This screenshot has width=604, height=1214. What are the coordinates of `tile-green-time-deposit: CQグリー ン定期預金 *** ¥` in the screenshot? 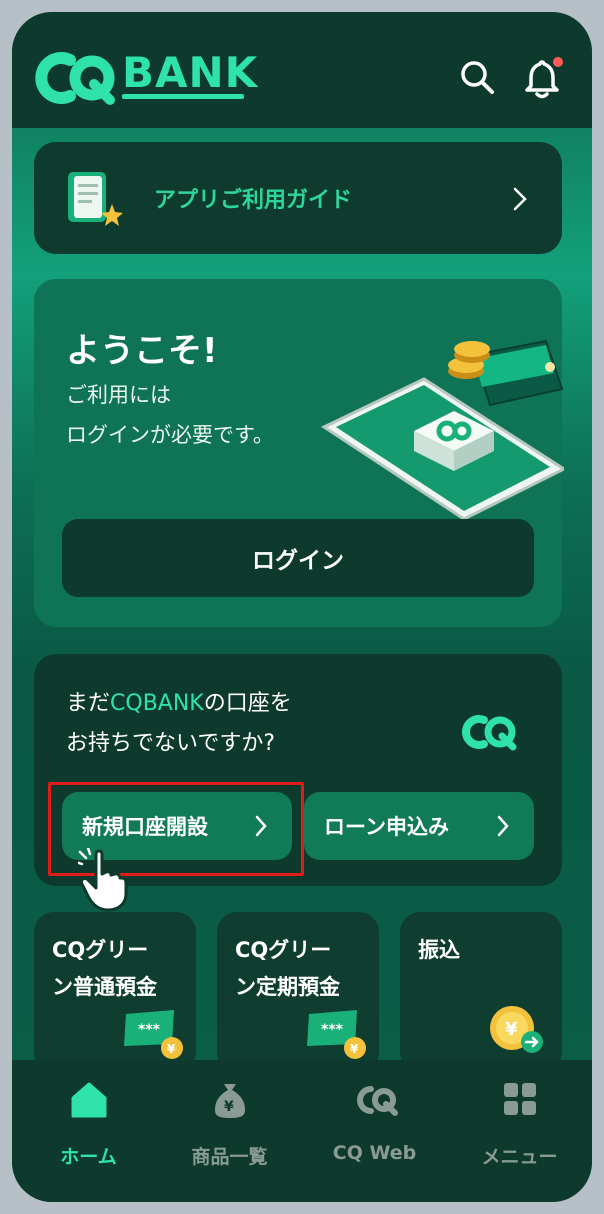 It's located at (298, 992).